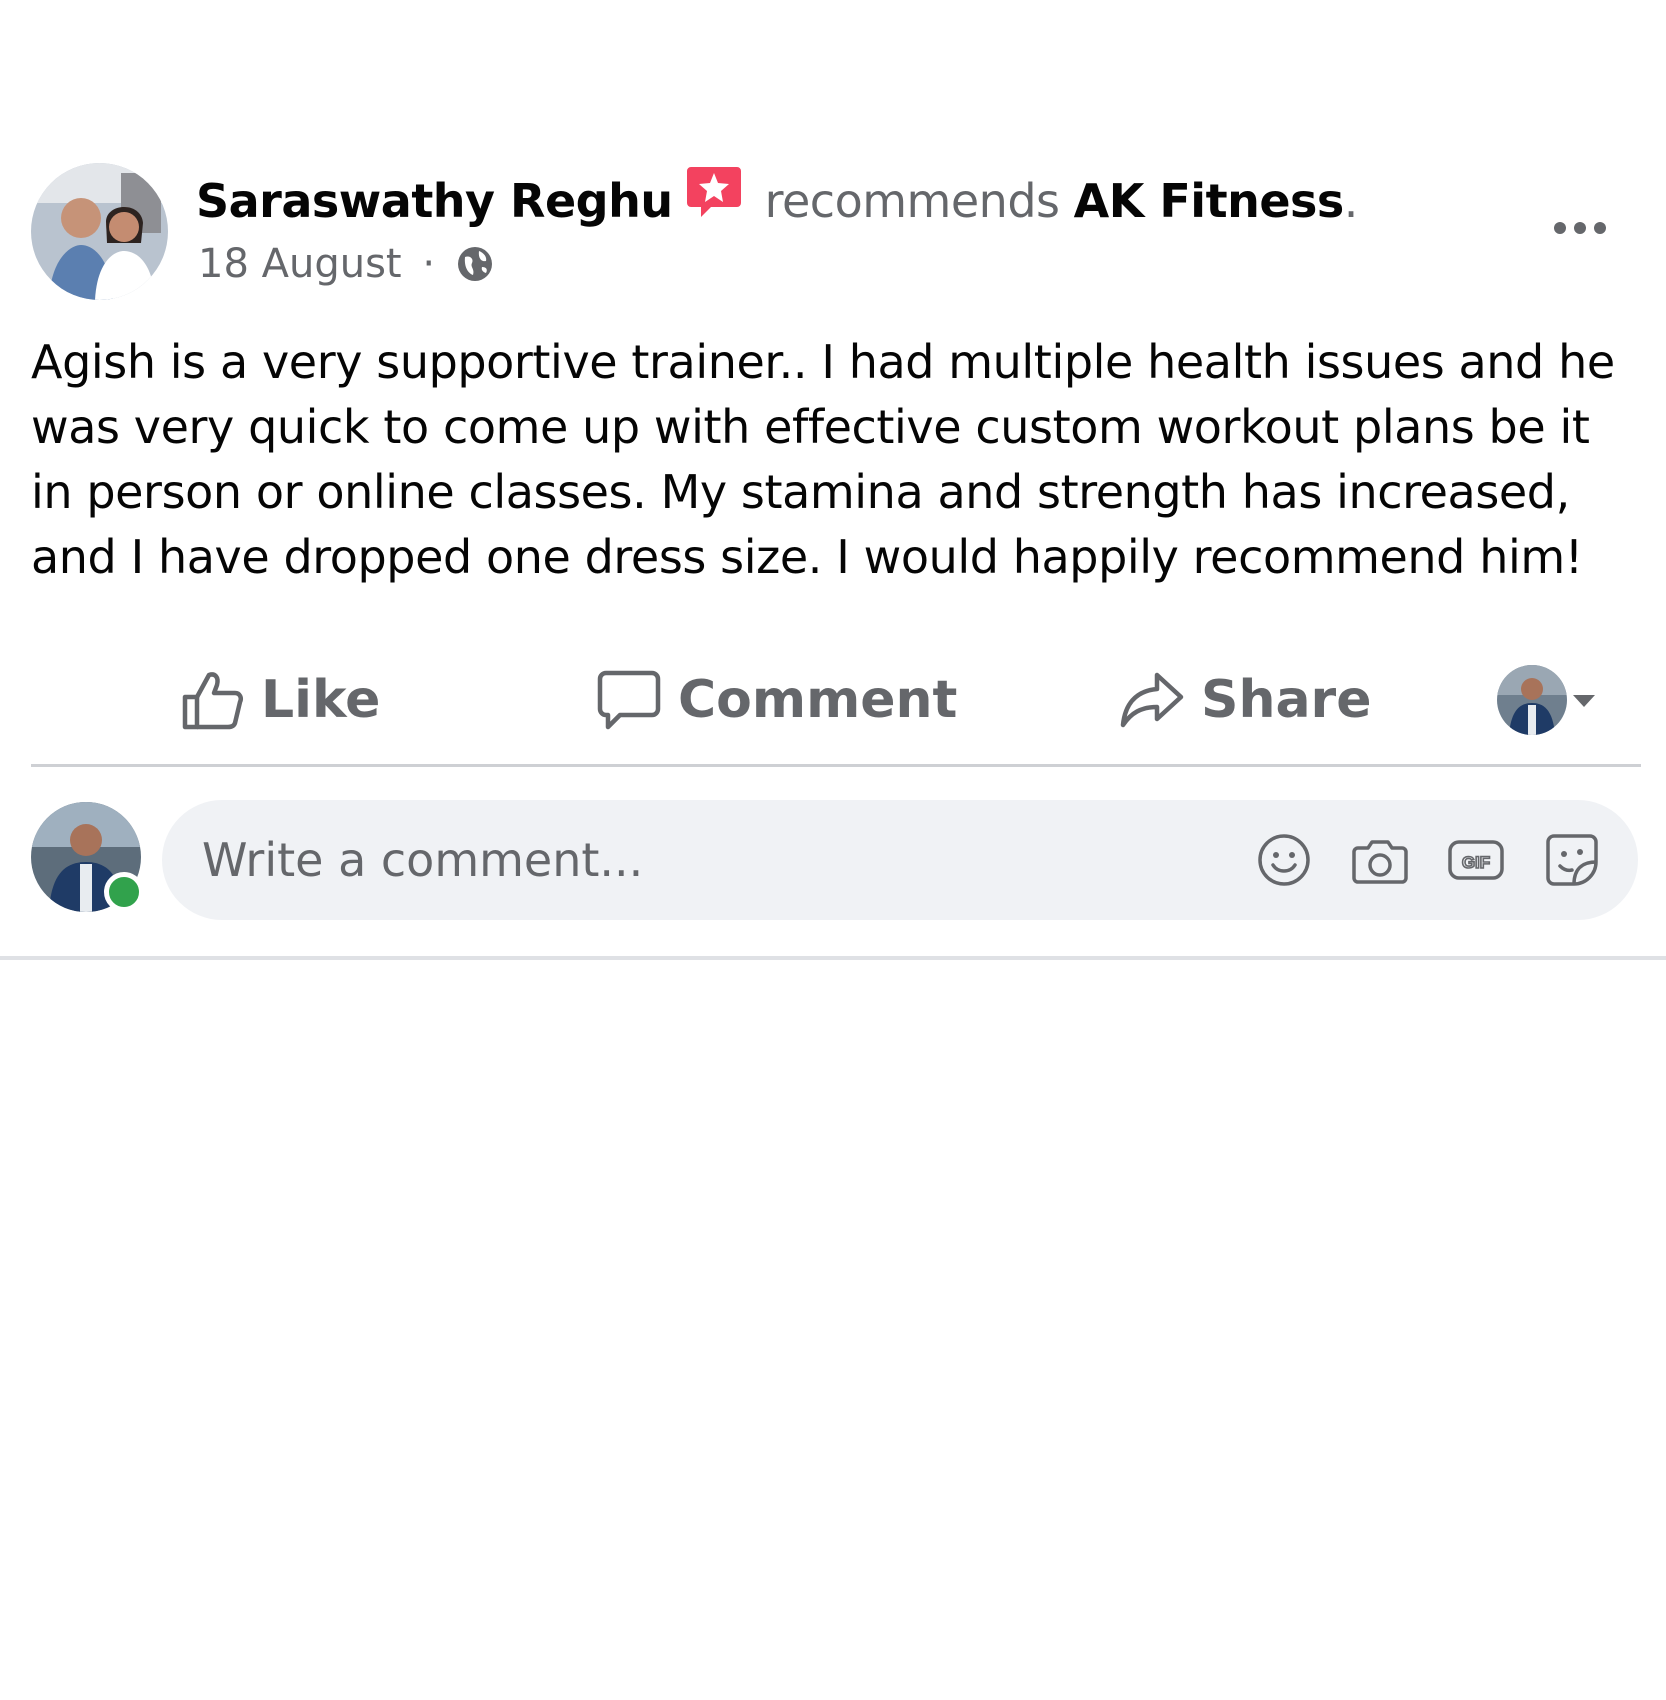 This screenshot has height=1700, width=1666. I want to click on emoji-icon, so click(1284, 860).